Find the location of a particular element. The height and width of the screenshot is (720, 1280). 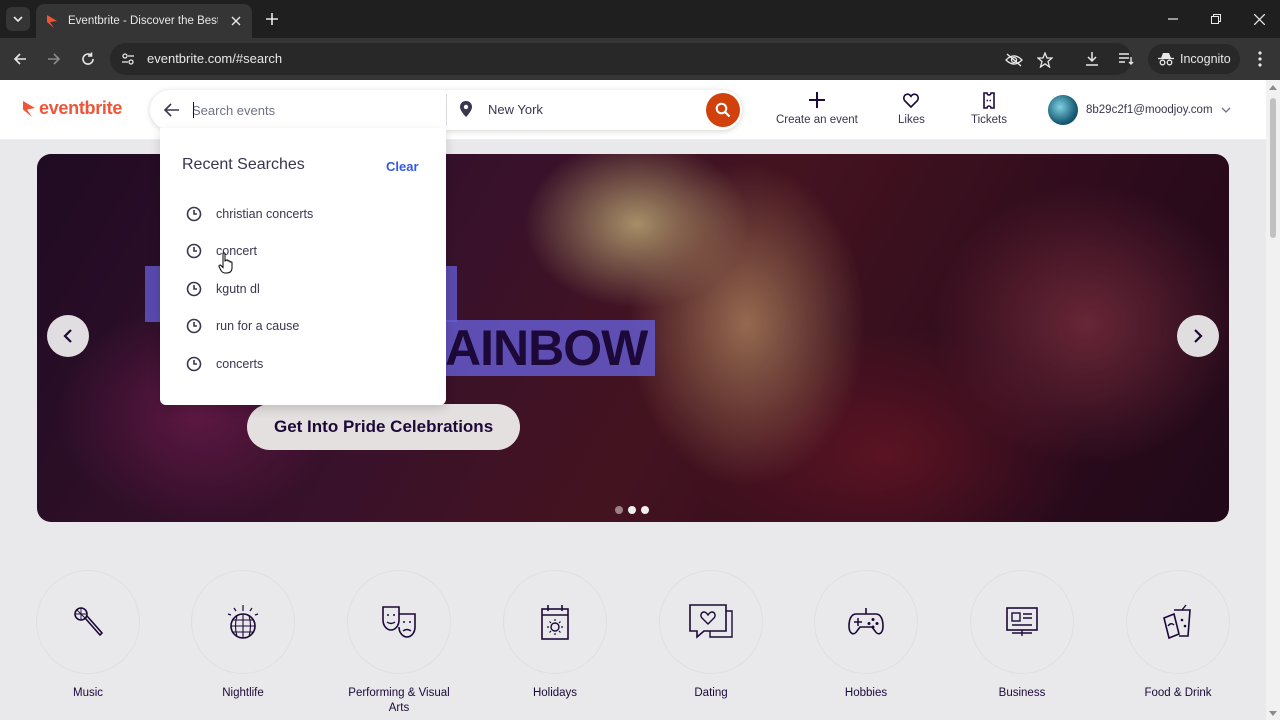

scroll-down-arrow-icon is located at coordinates (1273, 713).